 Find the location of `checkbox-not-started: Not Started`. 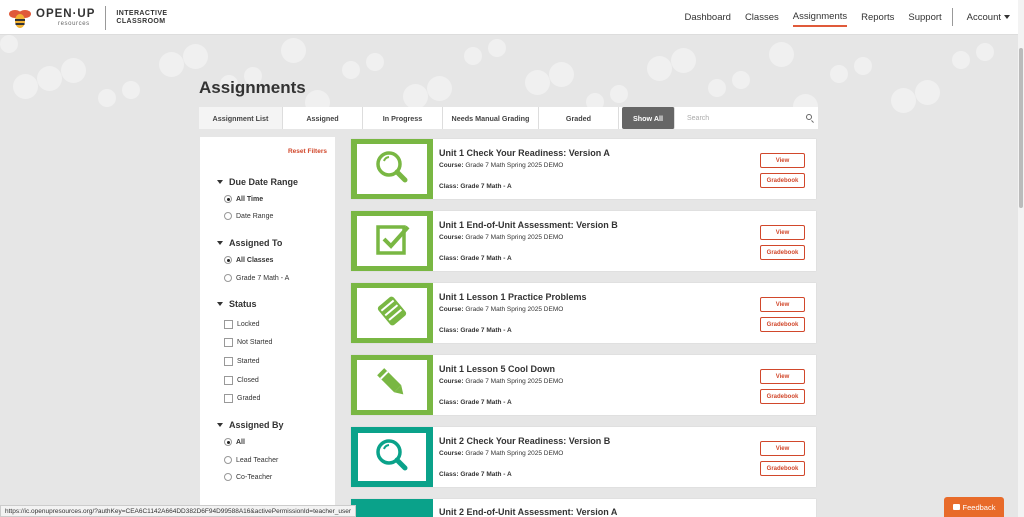

checkbox-not-started: Not Started is located at coordinates (248, 342).